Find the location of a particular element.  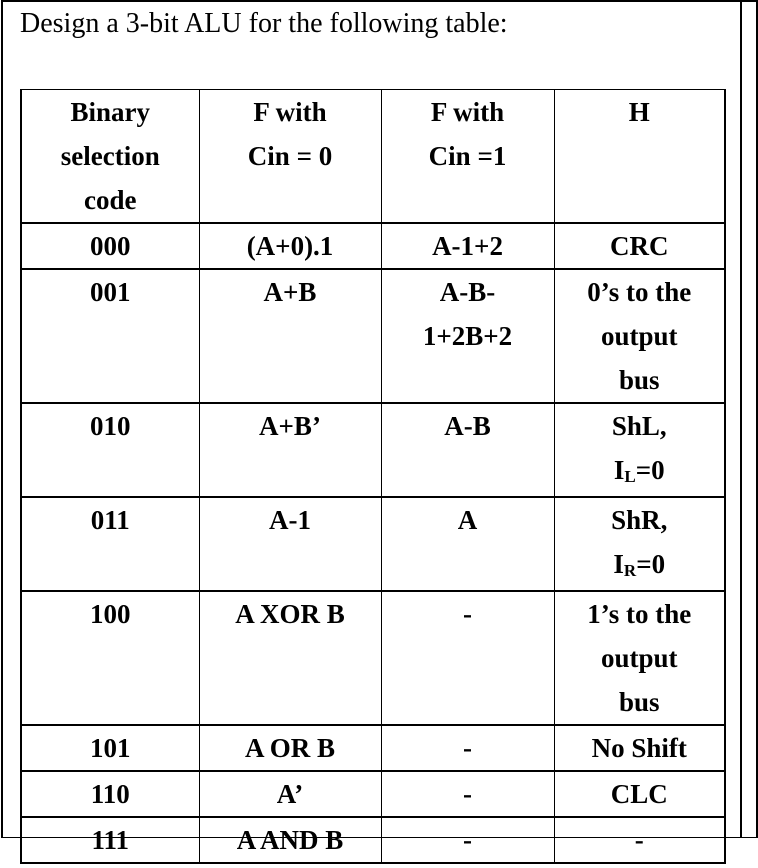

table-row: 011 A-1 A ShR, IR=0 is located at coordinates (373, 544).